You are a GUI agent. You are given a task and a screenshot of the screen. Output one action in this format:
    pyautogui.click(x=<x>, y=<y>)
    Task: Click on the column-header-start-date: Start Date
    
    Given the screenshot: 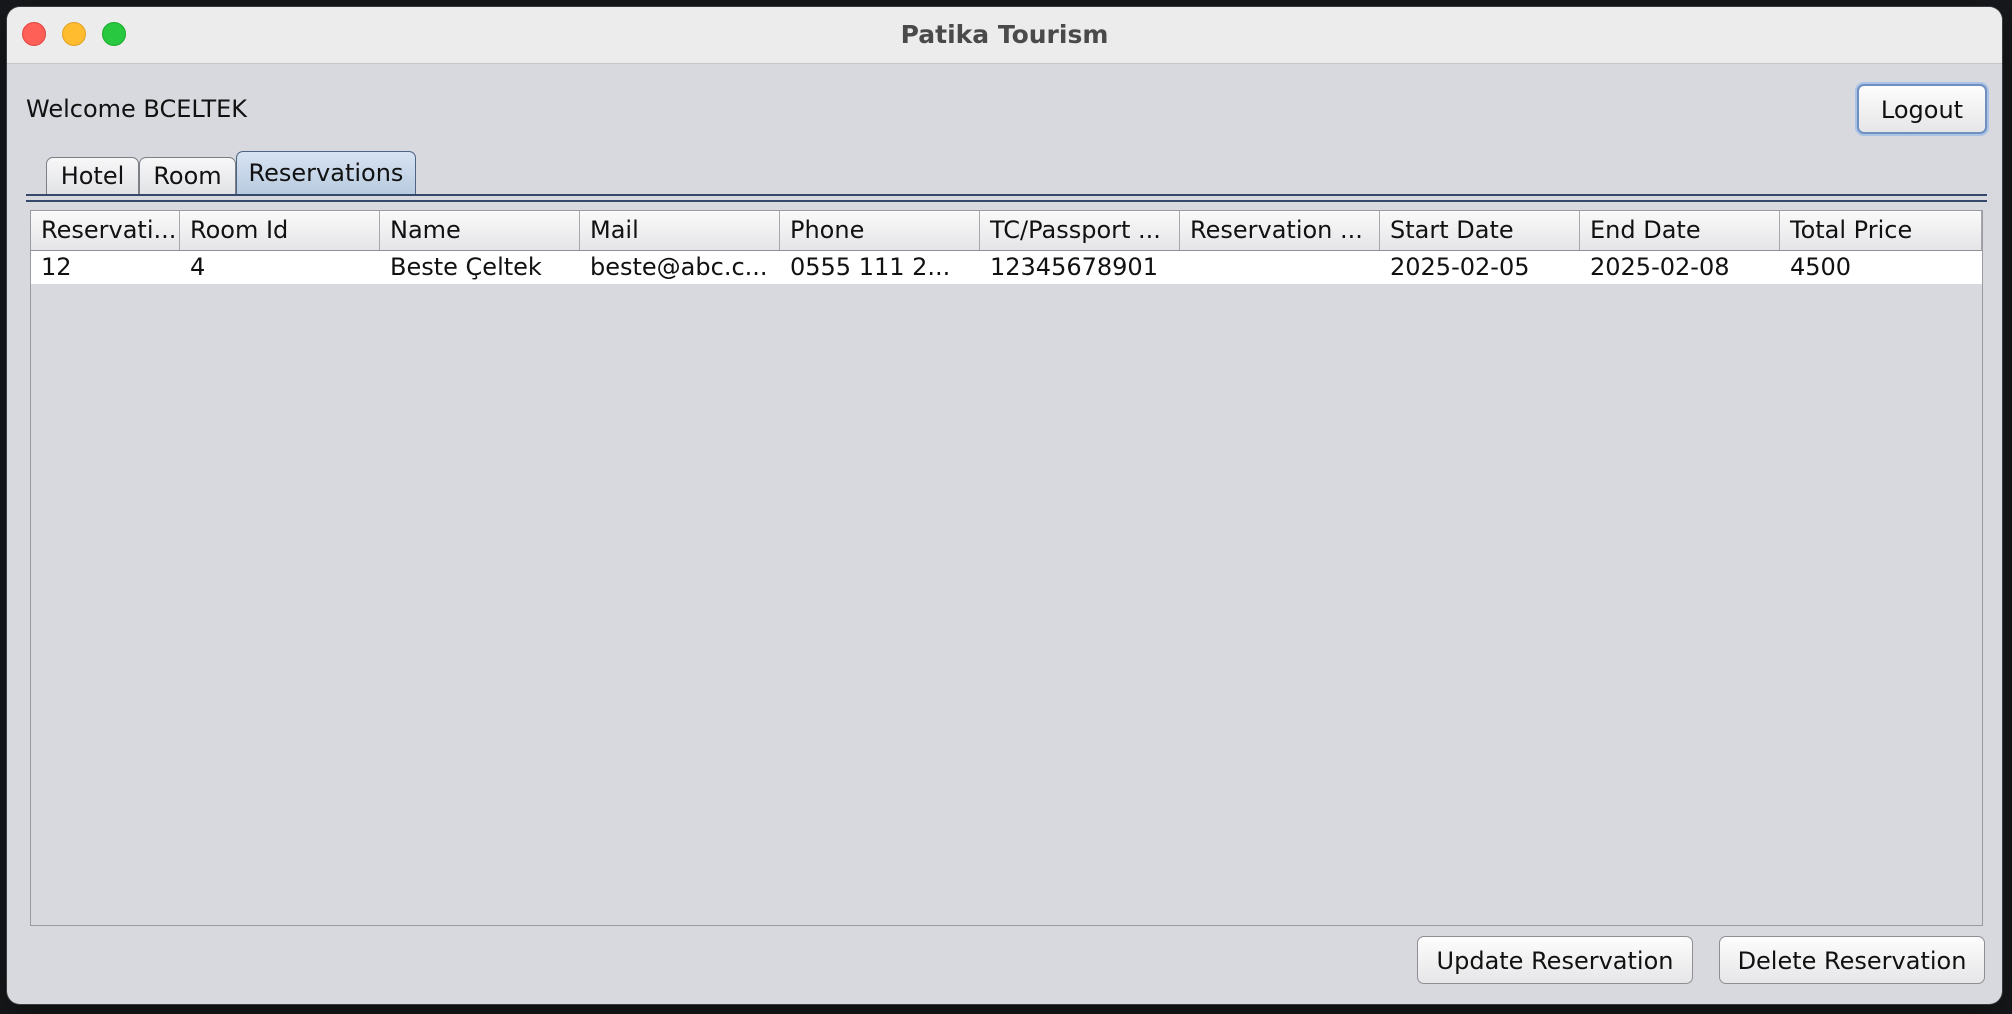 What is the action you would take?
    pyautogui.click(x=1480, y=230)
    